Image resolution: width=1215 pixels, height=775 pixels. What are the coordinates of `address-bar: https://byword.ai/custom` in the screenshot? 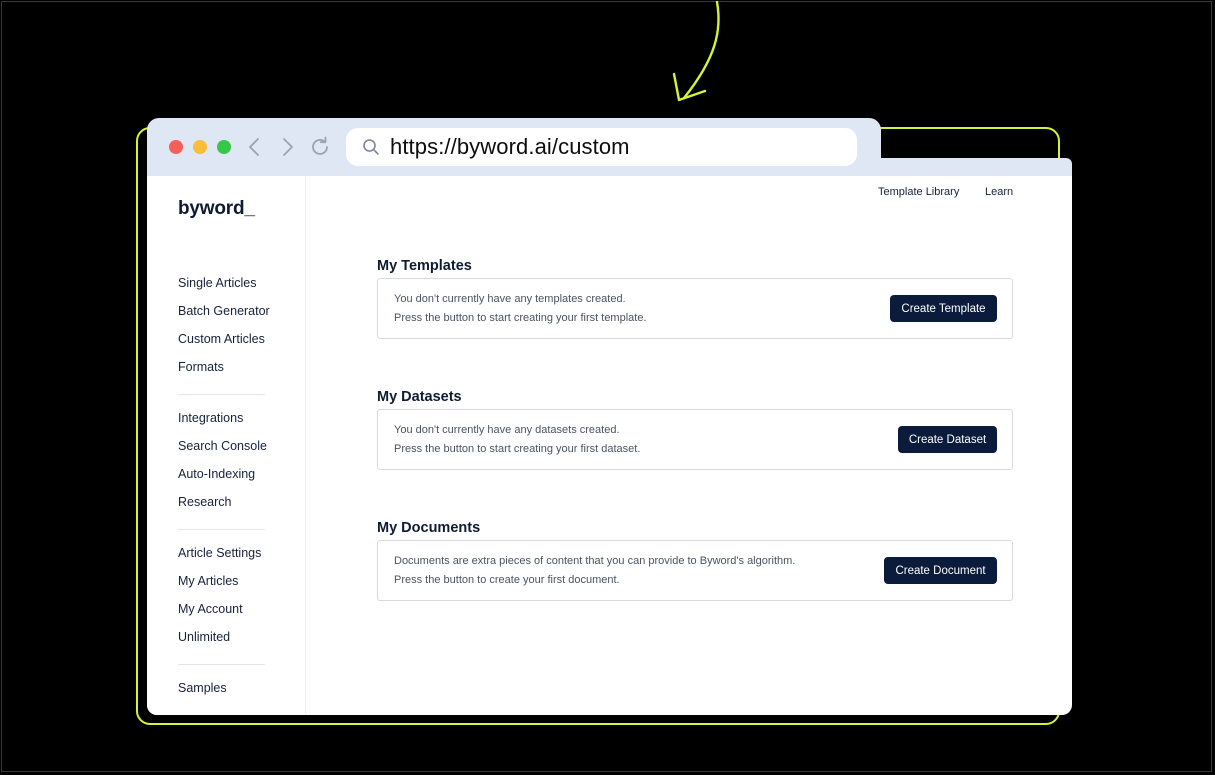 It's located at (601, 147).